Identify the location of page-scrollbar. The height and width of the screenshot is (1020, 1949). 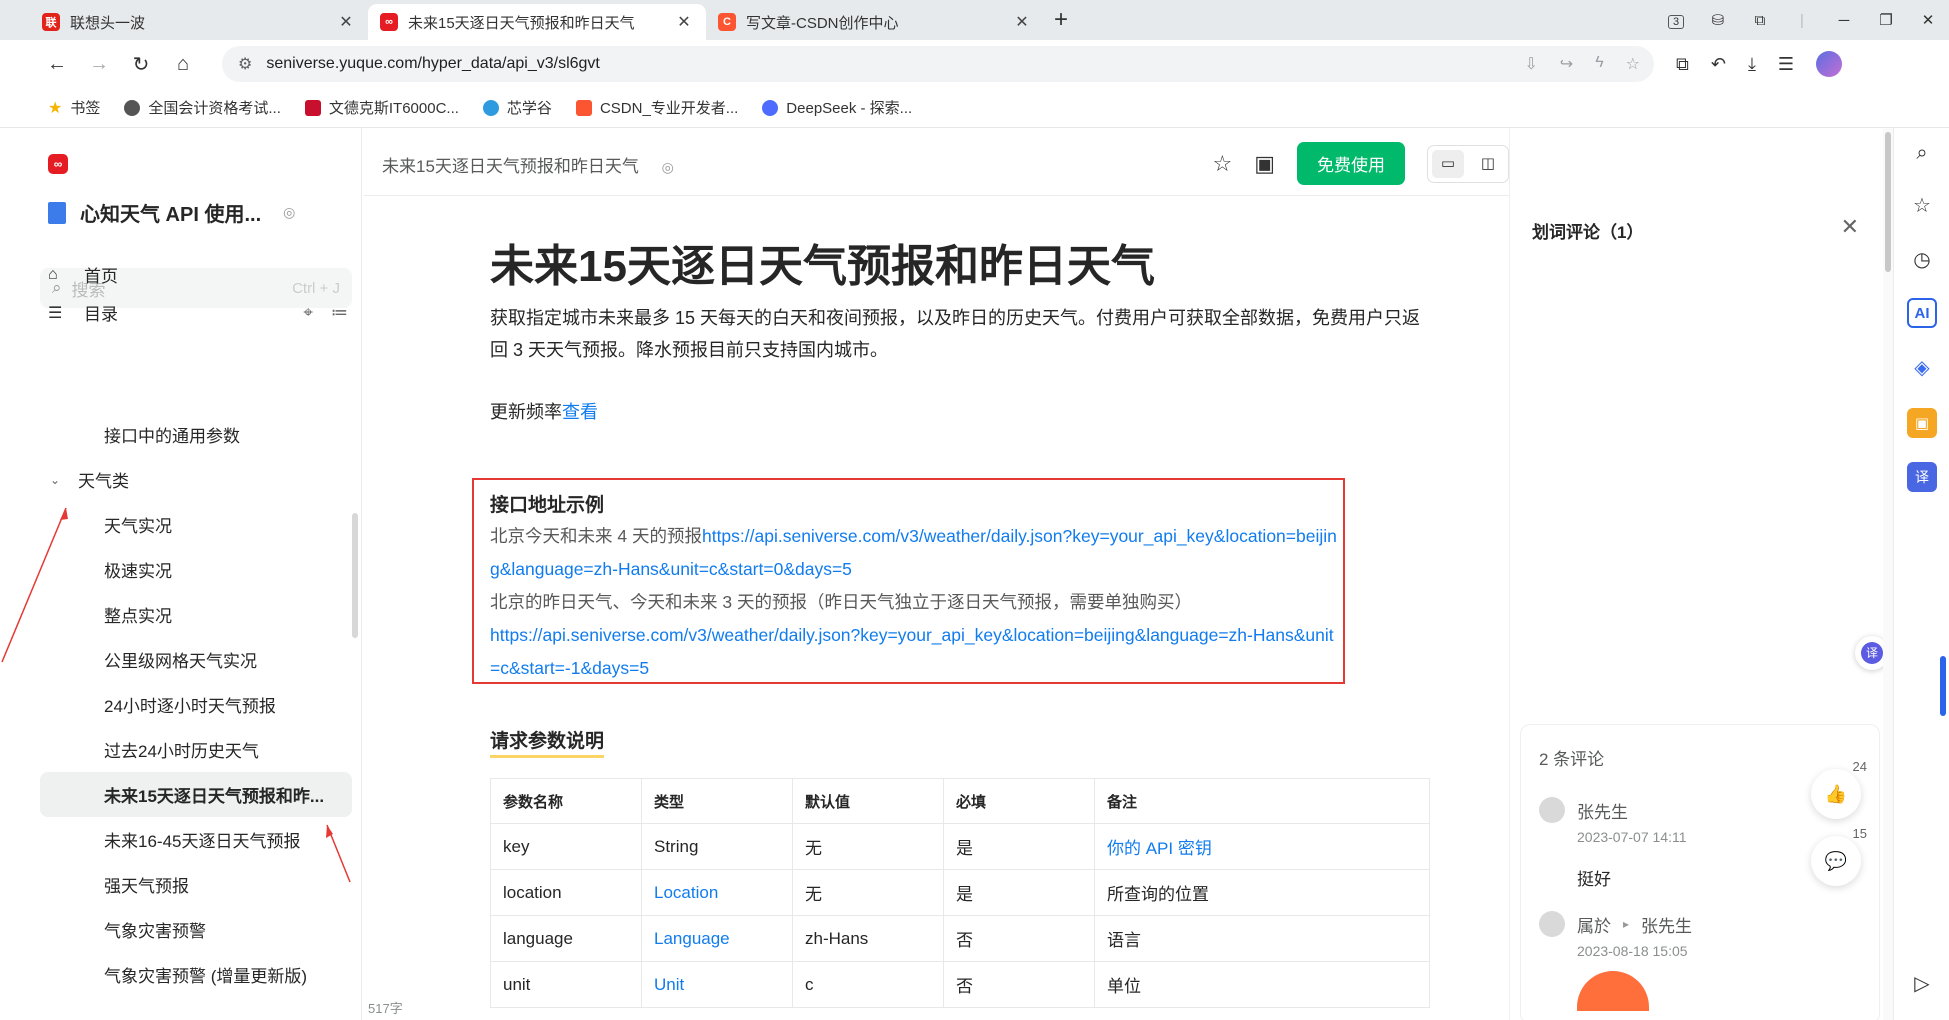
(1888, 574).